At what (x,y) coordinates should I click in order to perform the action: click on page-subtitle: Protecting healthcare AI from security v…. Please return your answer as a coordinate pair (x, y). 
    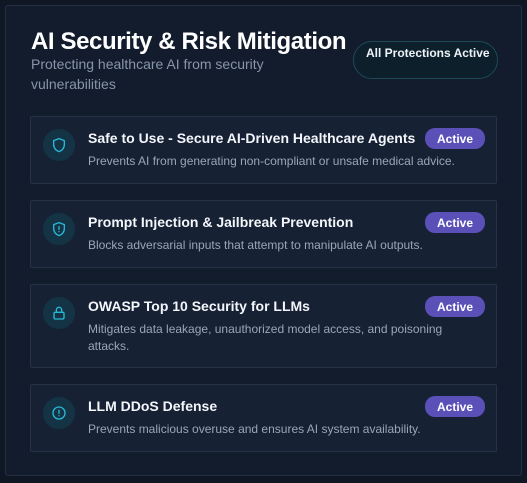
    Looking at the image, I should click on (147, 74).